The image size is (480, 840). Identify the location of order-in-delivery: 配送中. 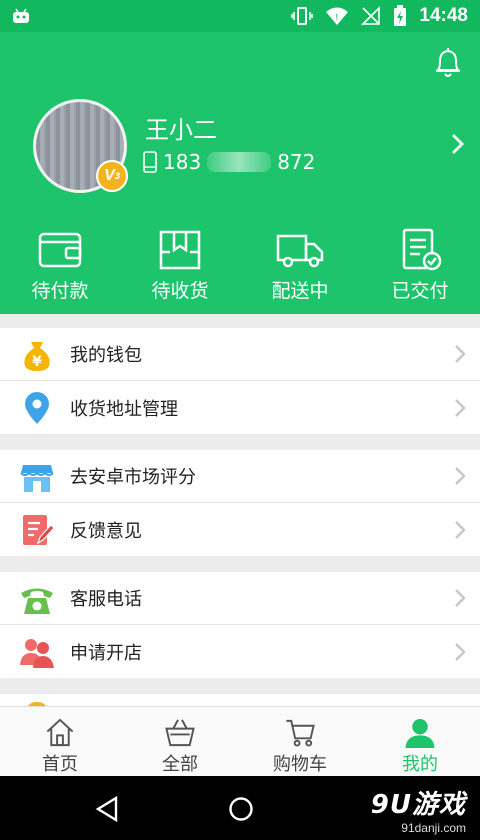
(300, 265).